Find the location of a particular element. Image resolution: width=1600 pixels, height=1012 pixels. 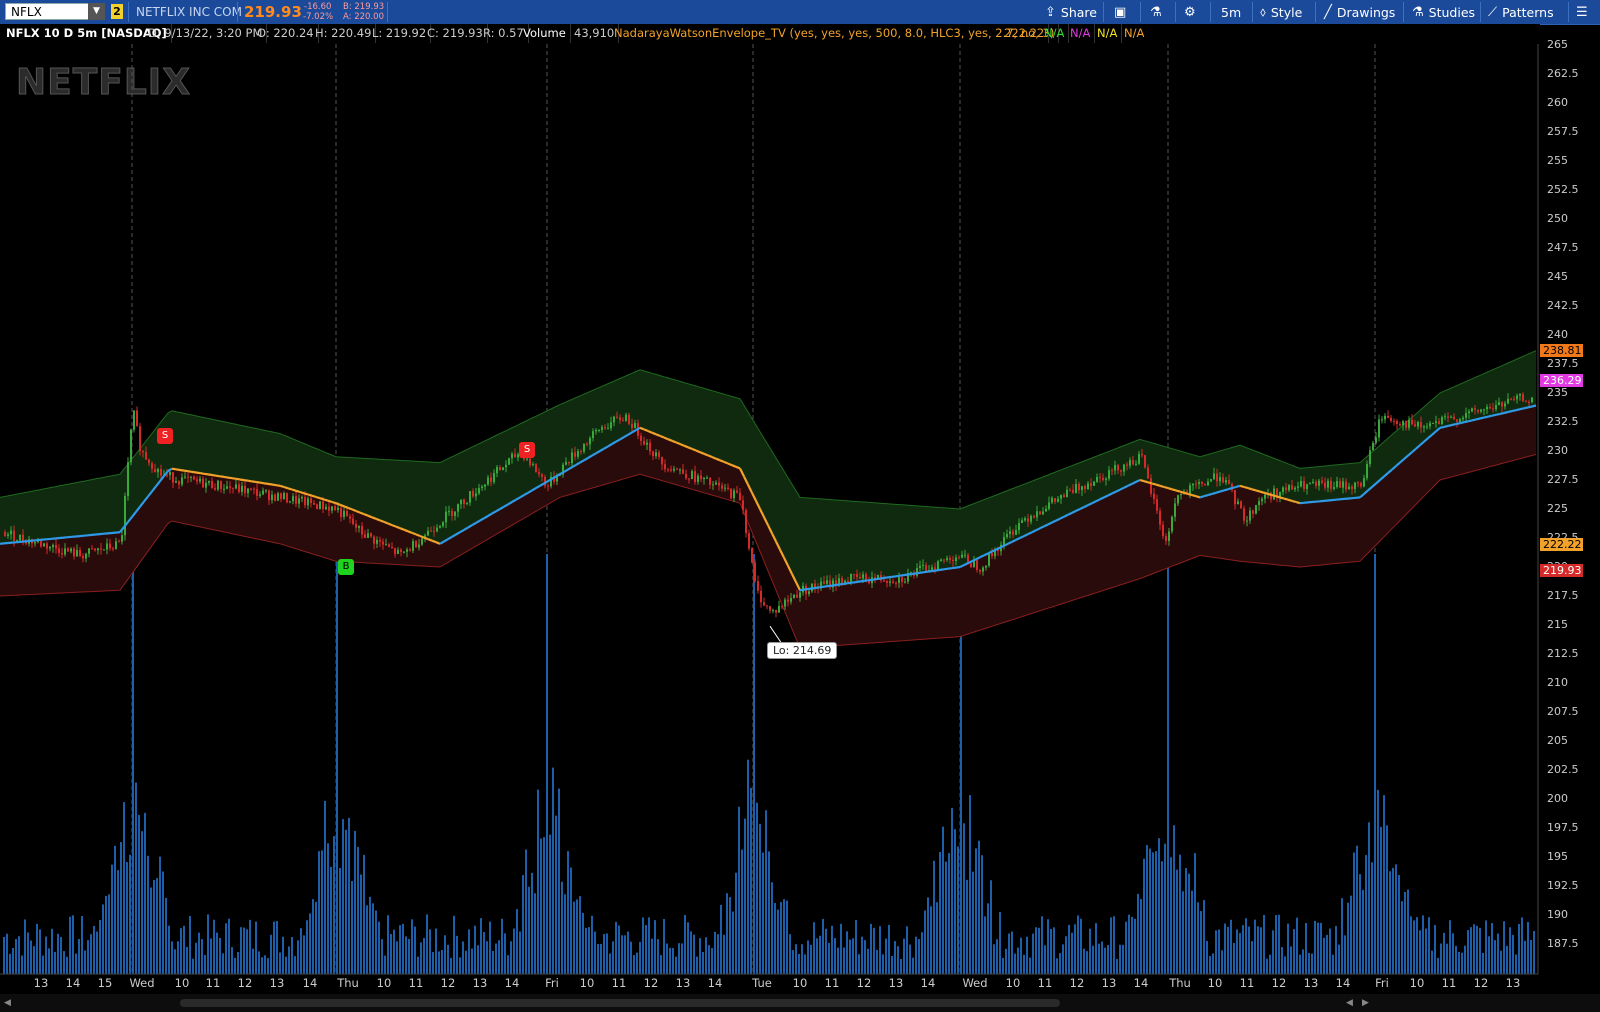

scroll-right-icon: ▶ is located at coordinates (1365, 1003).